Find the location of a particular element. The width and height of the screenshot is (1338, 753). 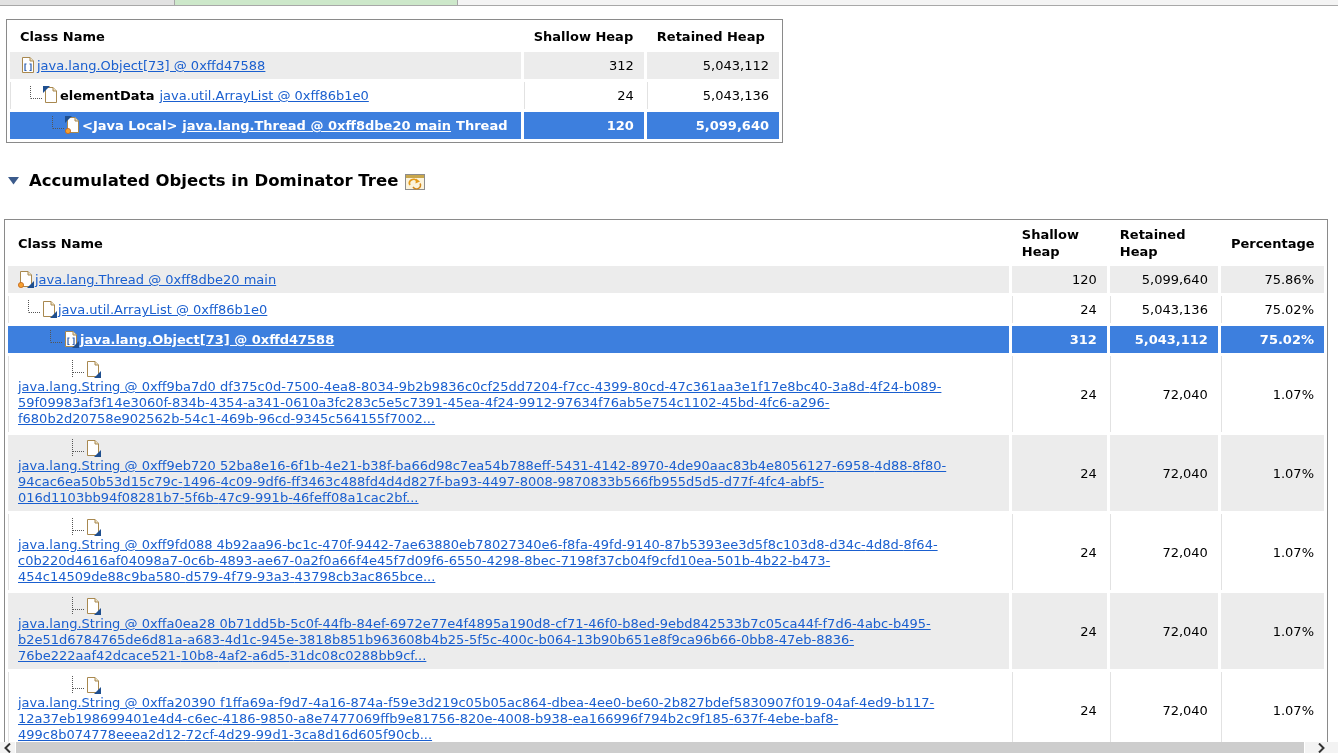

node-label: elementData is located at coordinates (107, 95).